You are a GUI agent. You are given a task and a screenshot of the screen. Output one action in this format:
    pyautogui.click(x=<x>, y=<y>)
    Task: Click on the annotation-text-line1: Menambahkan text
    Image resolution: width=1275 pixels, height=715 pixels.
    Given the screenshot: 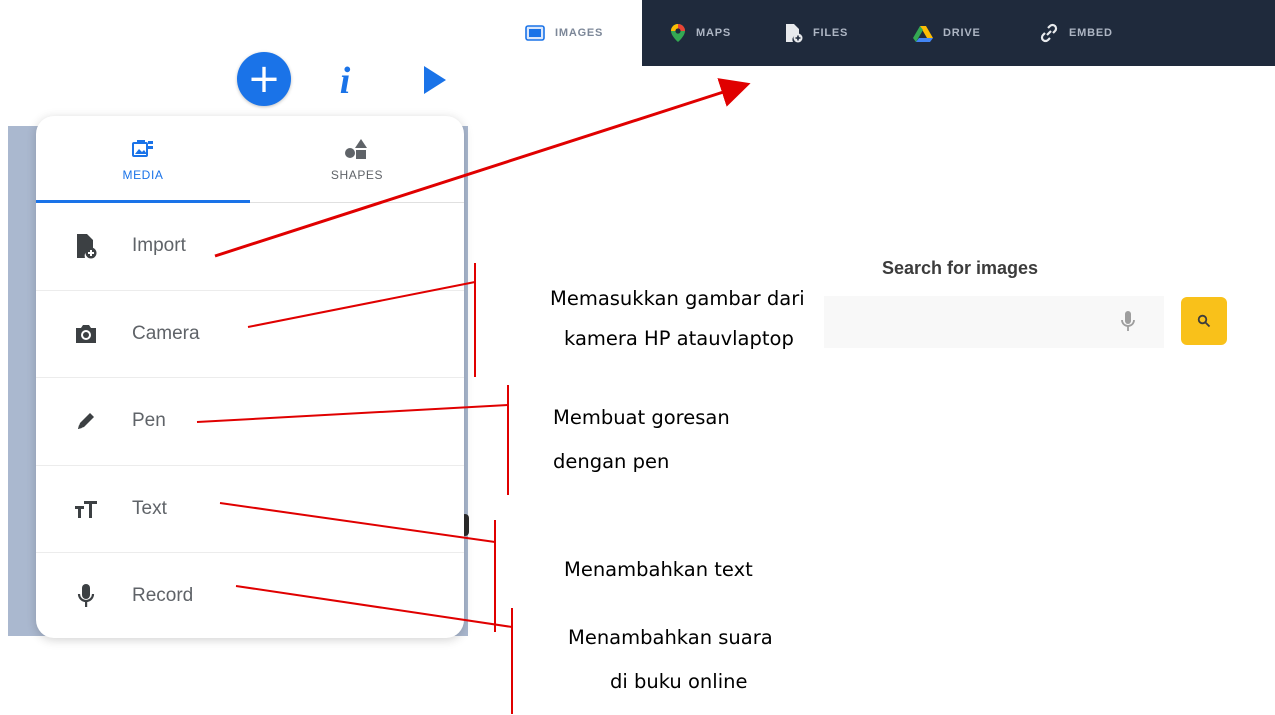 What is the action you would take?
    pyautogui.click(x=658, y=569)
    